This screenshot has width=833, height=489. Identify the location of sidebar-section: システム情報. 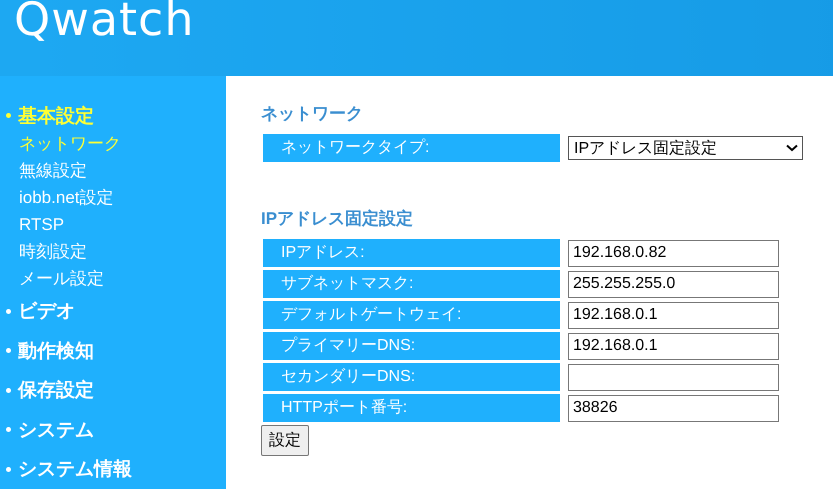
(75, 469).